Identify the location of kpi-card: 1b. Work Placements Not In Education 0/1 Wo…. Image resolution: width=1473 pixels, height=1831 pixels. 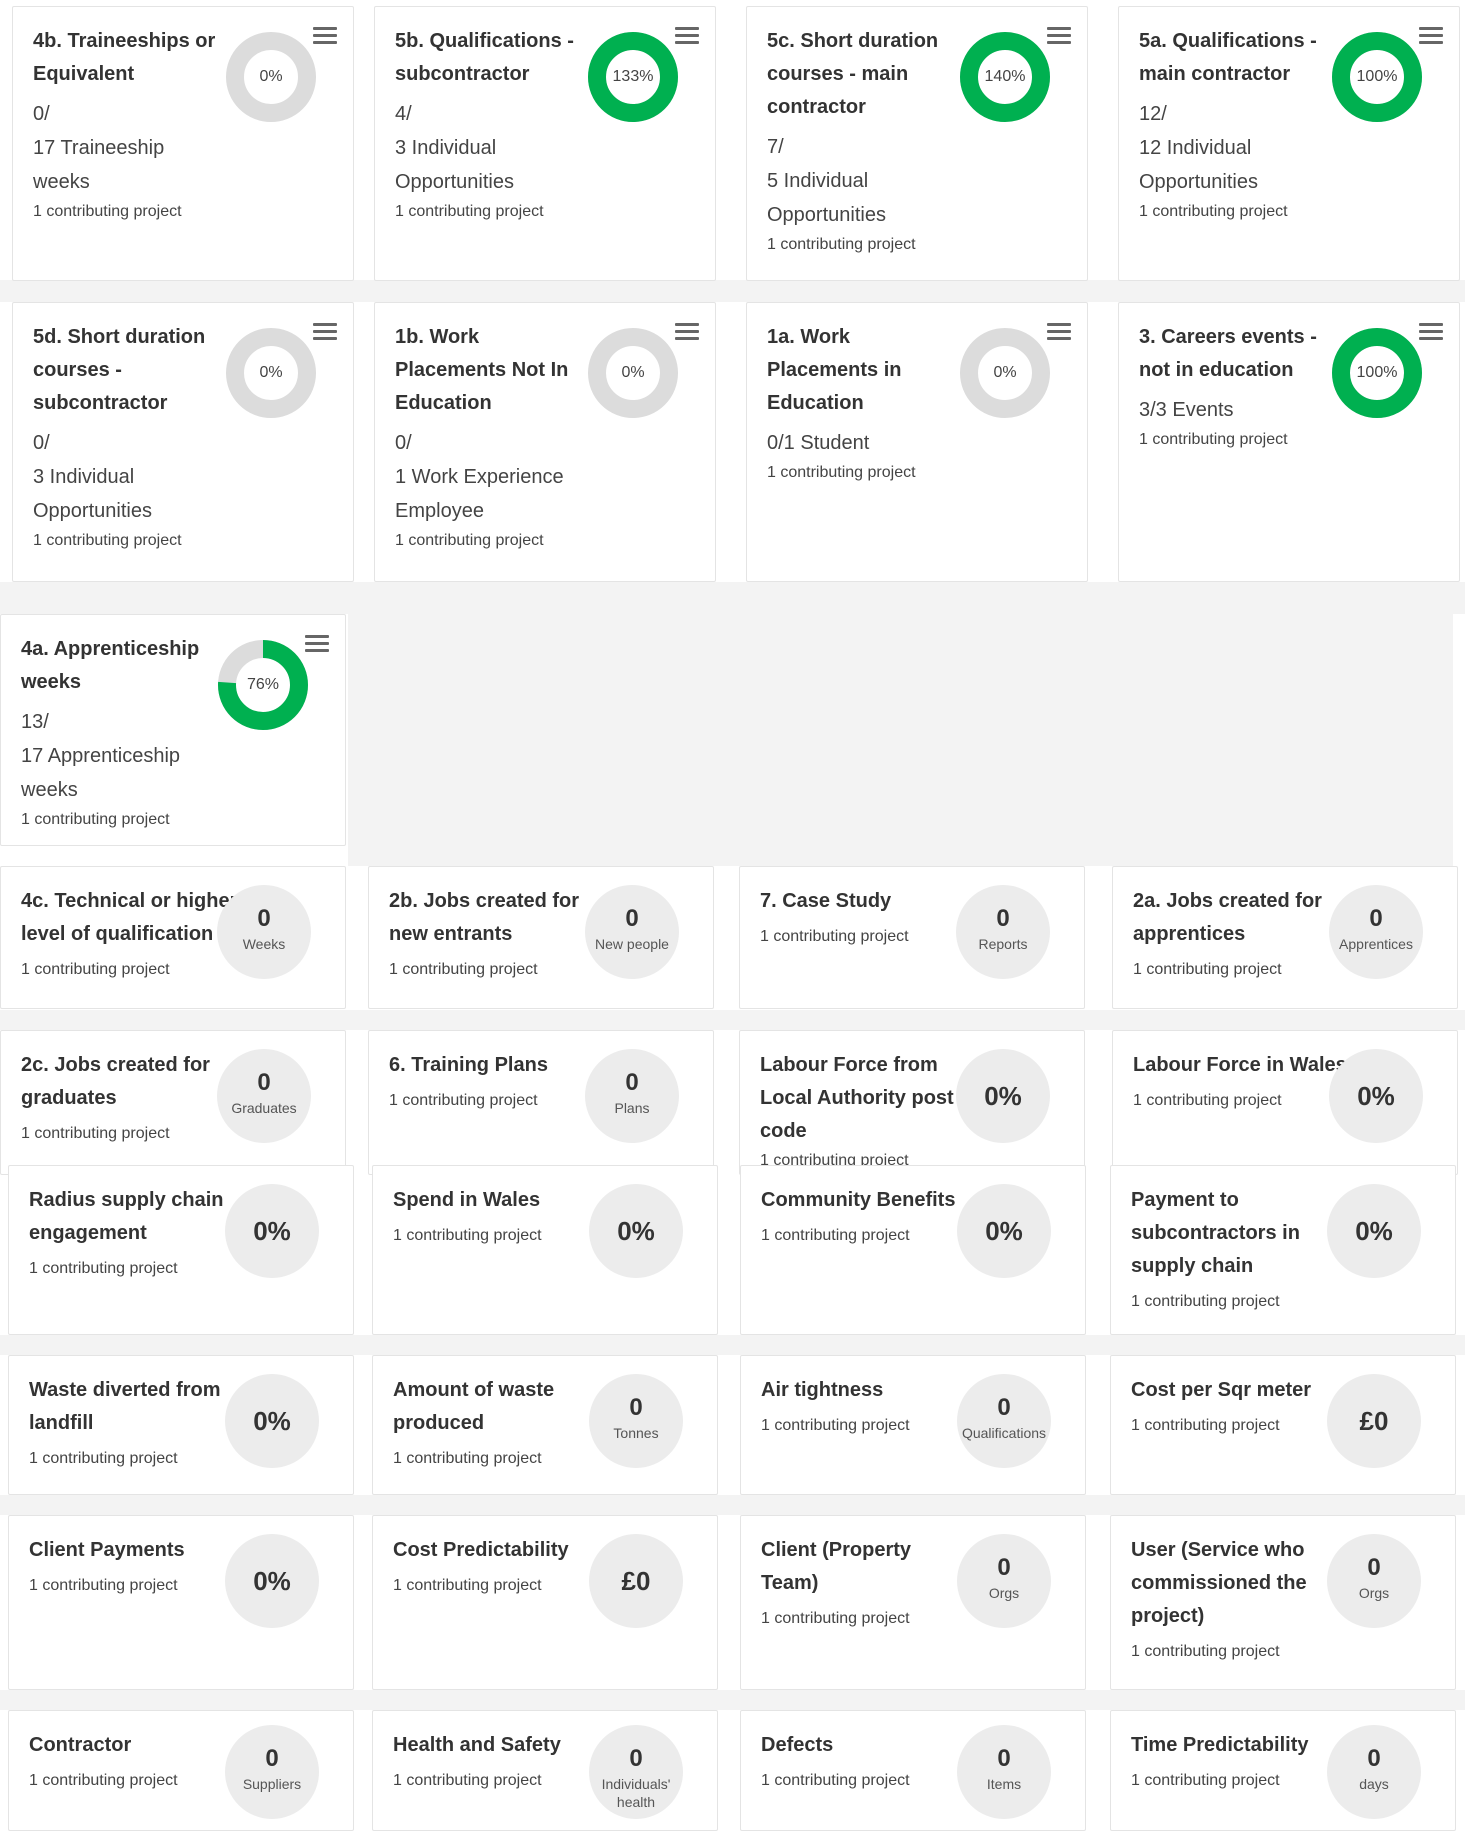
(545, 442).